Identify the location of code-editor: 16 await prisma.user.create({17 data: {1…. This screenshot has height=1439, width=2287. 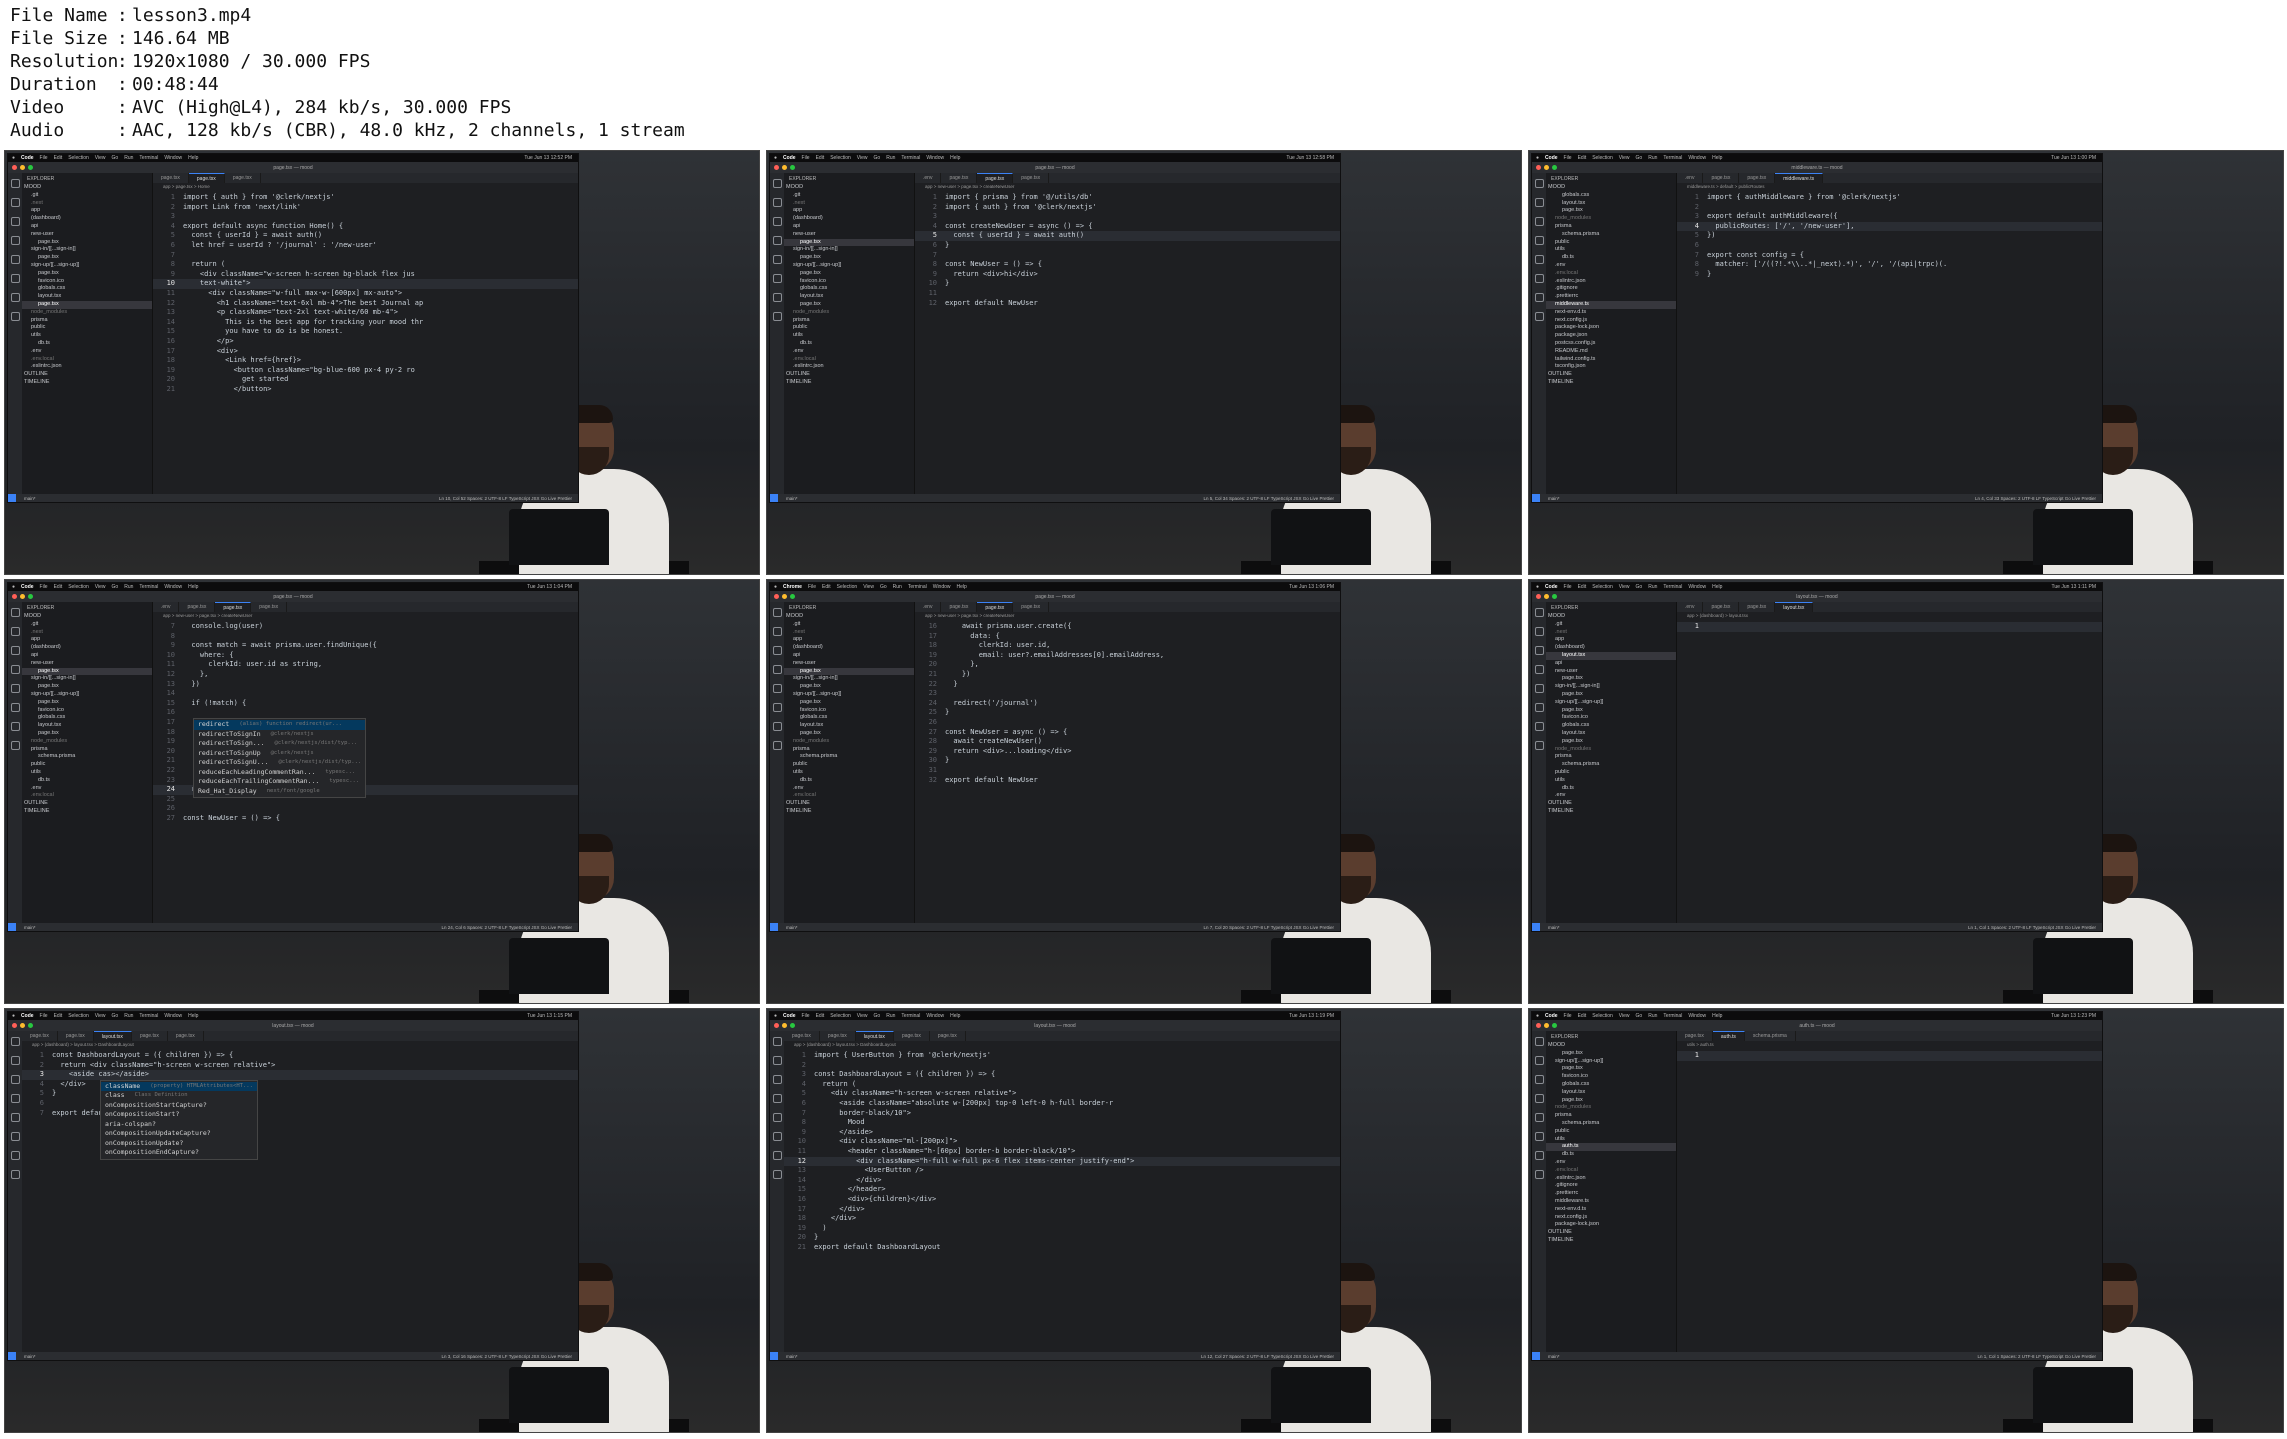
(1127, 771).